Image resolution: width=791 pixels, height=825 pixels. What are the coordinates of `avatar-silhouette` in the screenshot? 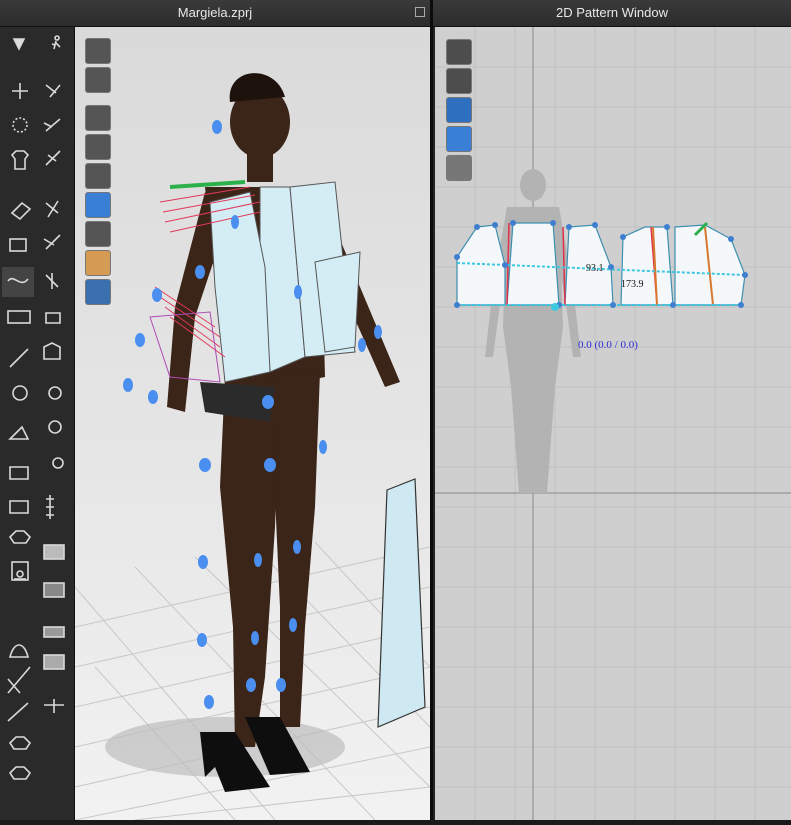 It's located at (533, 331).